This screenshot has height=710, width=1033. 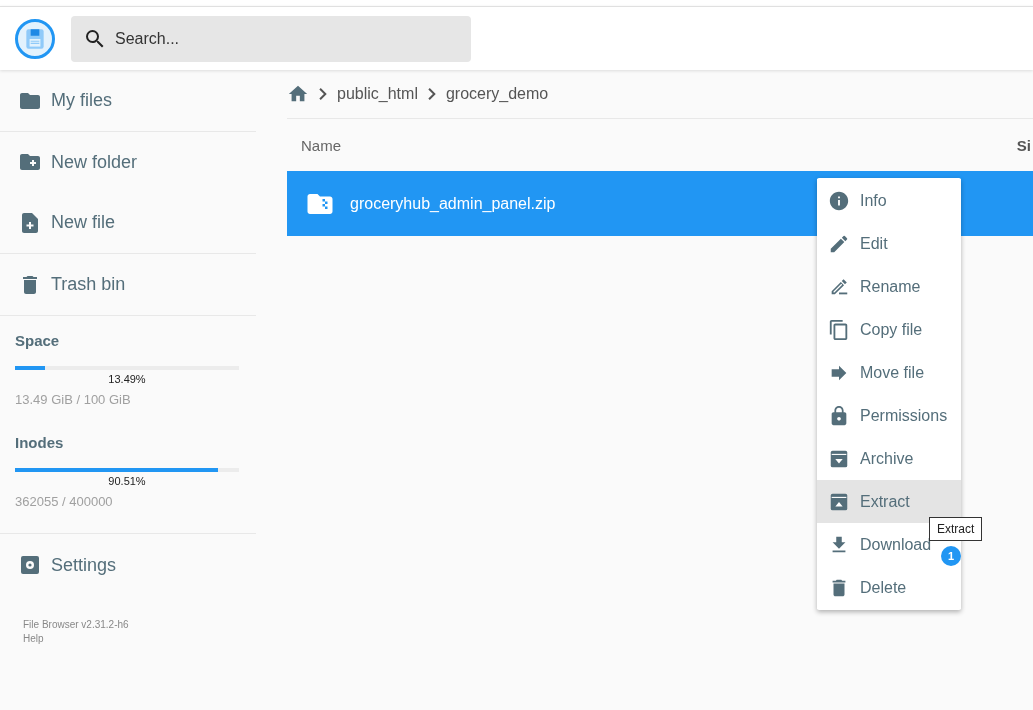 I want to click on usage-detail: 362055 / 400000, so click(x=64, y=501).